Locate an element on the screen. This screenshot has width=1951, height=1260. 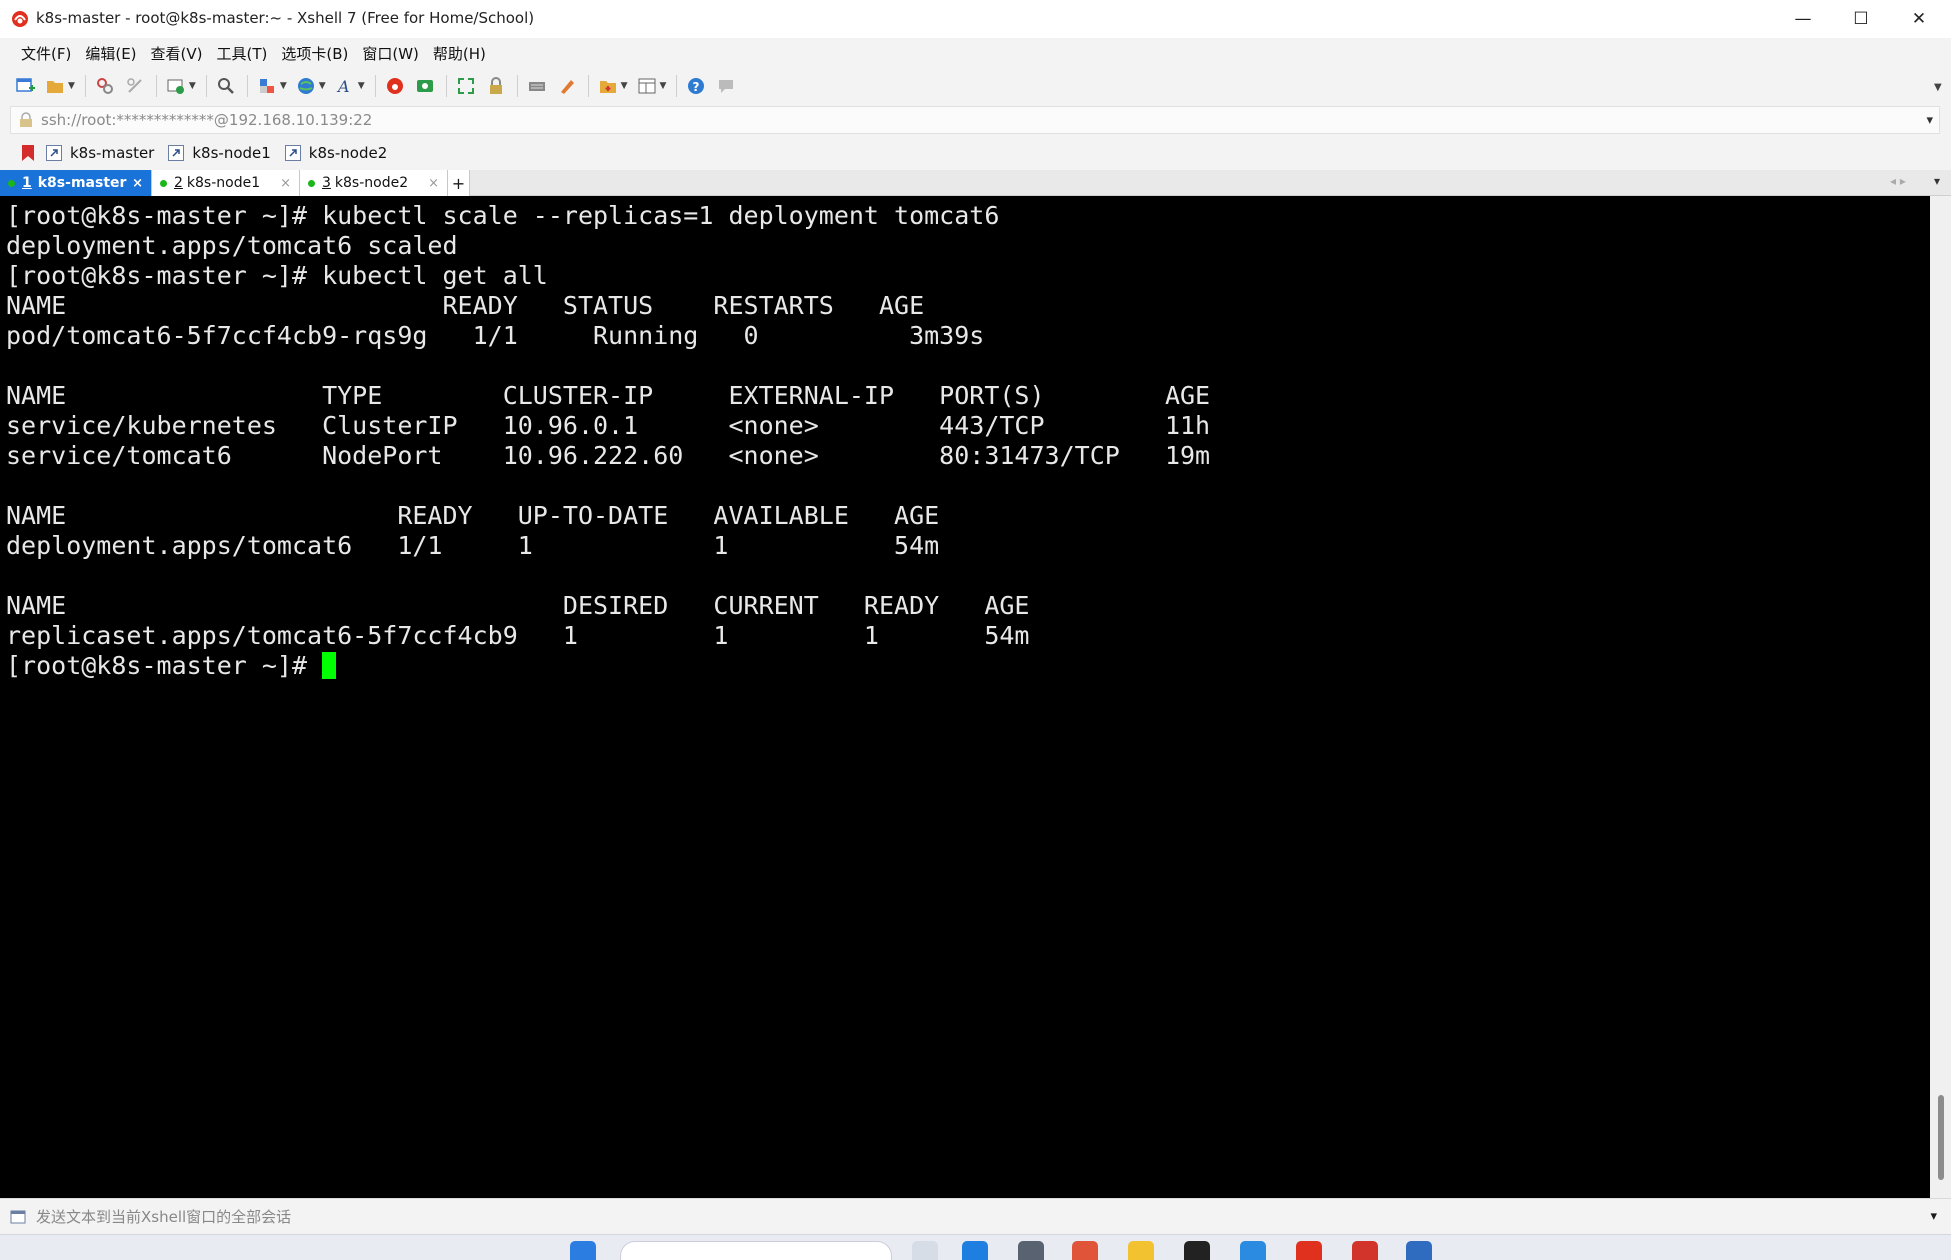
compose-input: 发送文本到当前Xshell窗口的全部会话 is located at coordinates (163, 1216).